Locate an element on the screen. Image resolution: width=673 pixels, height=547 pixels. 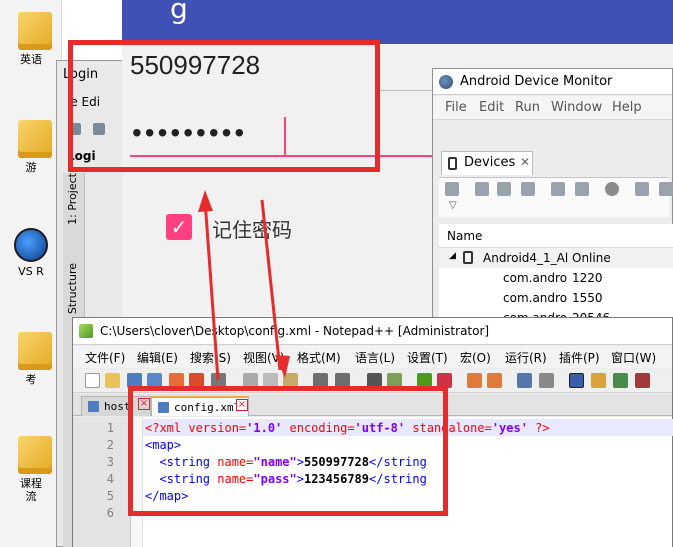
annotation-arrows is located at coordinates (244, 285).